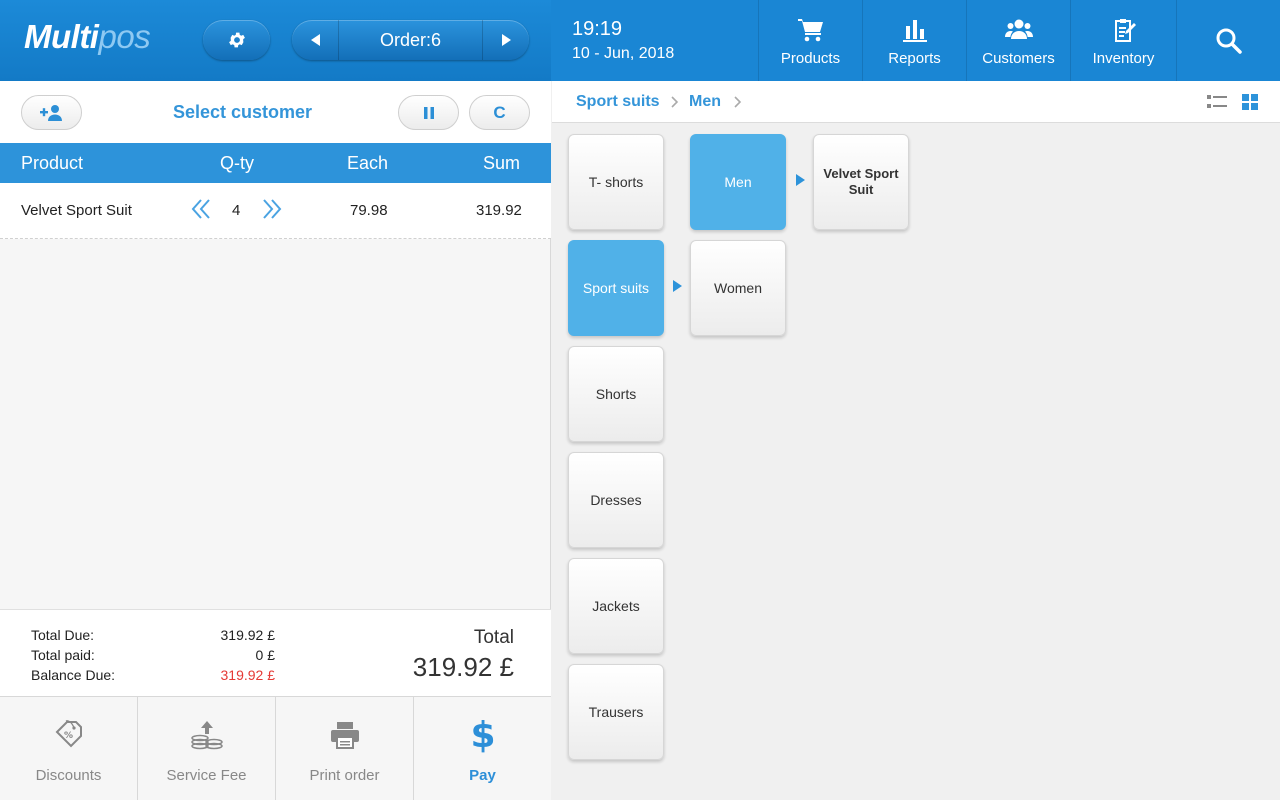 This screenshot has height=800, width=1280. Describe the element at coordinates (1018, 58) in the screenshot. I see `nav-customers-label: Customers` at that location.